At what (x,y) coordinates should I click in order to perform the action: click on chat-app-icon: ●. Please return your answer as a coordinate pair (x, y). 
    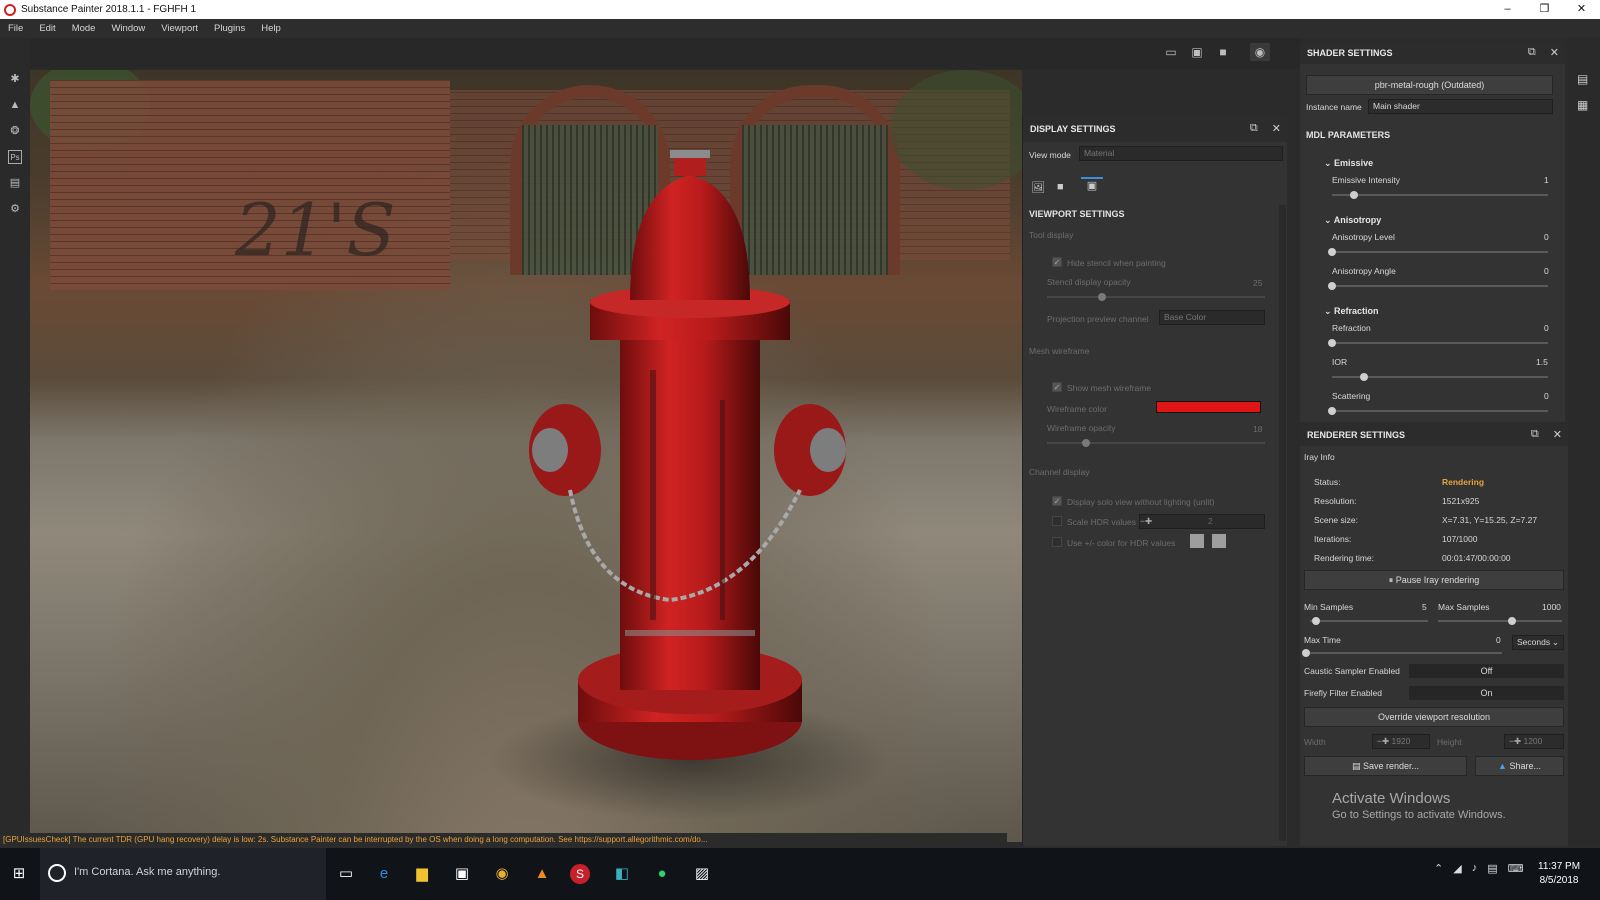
    Looking at the image, I should click on (662, 874).